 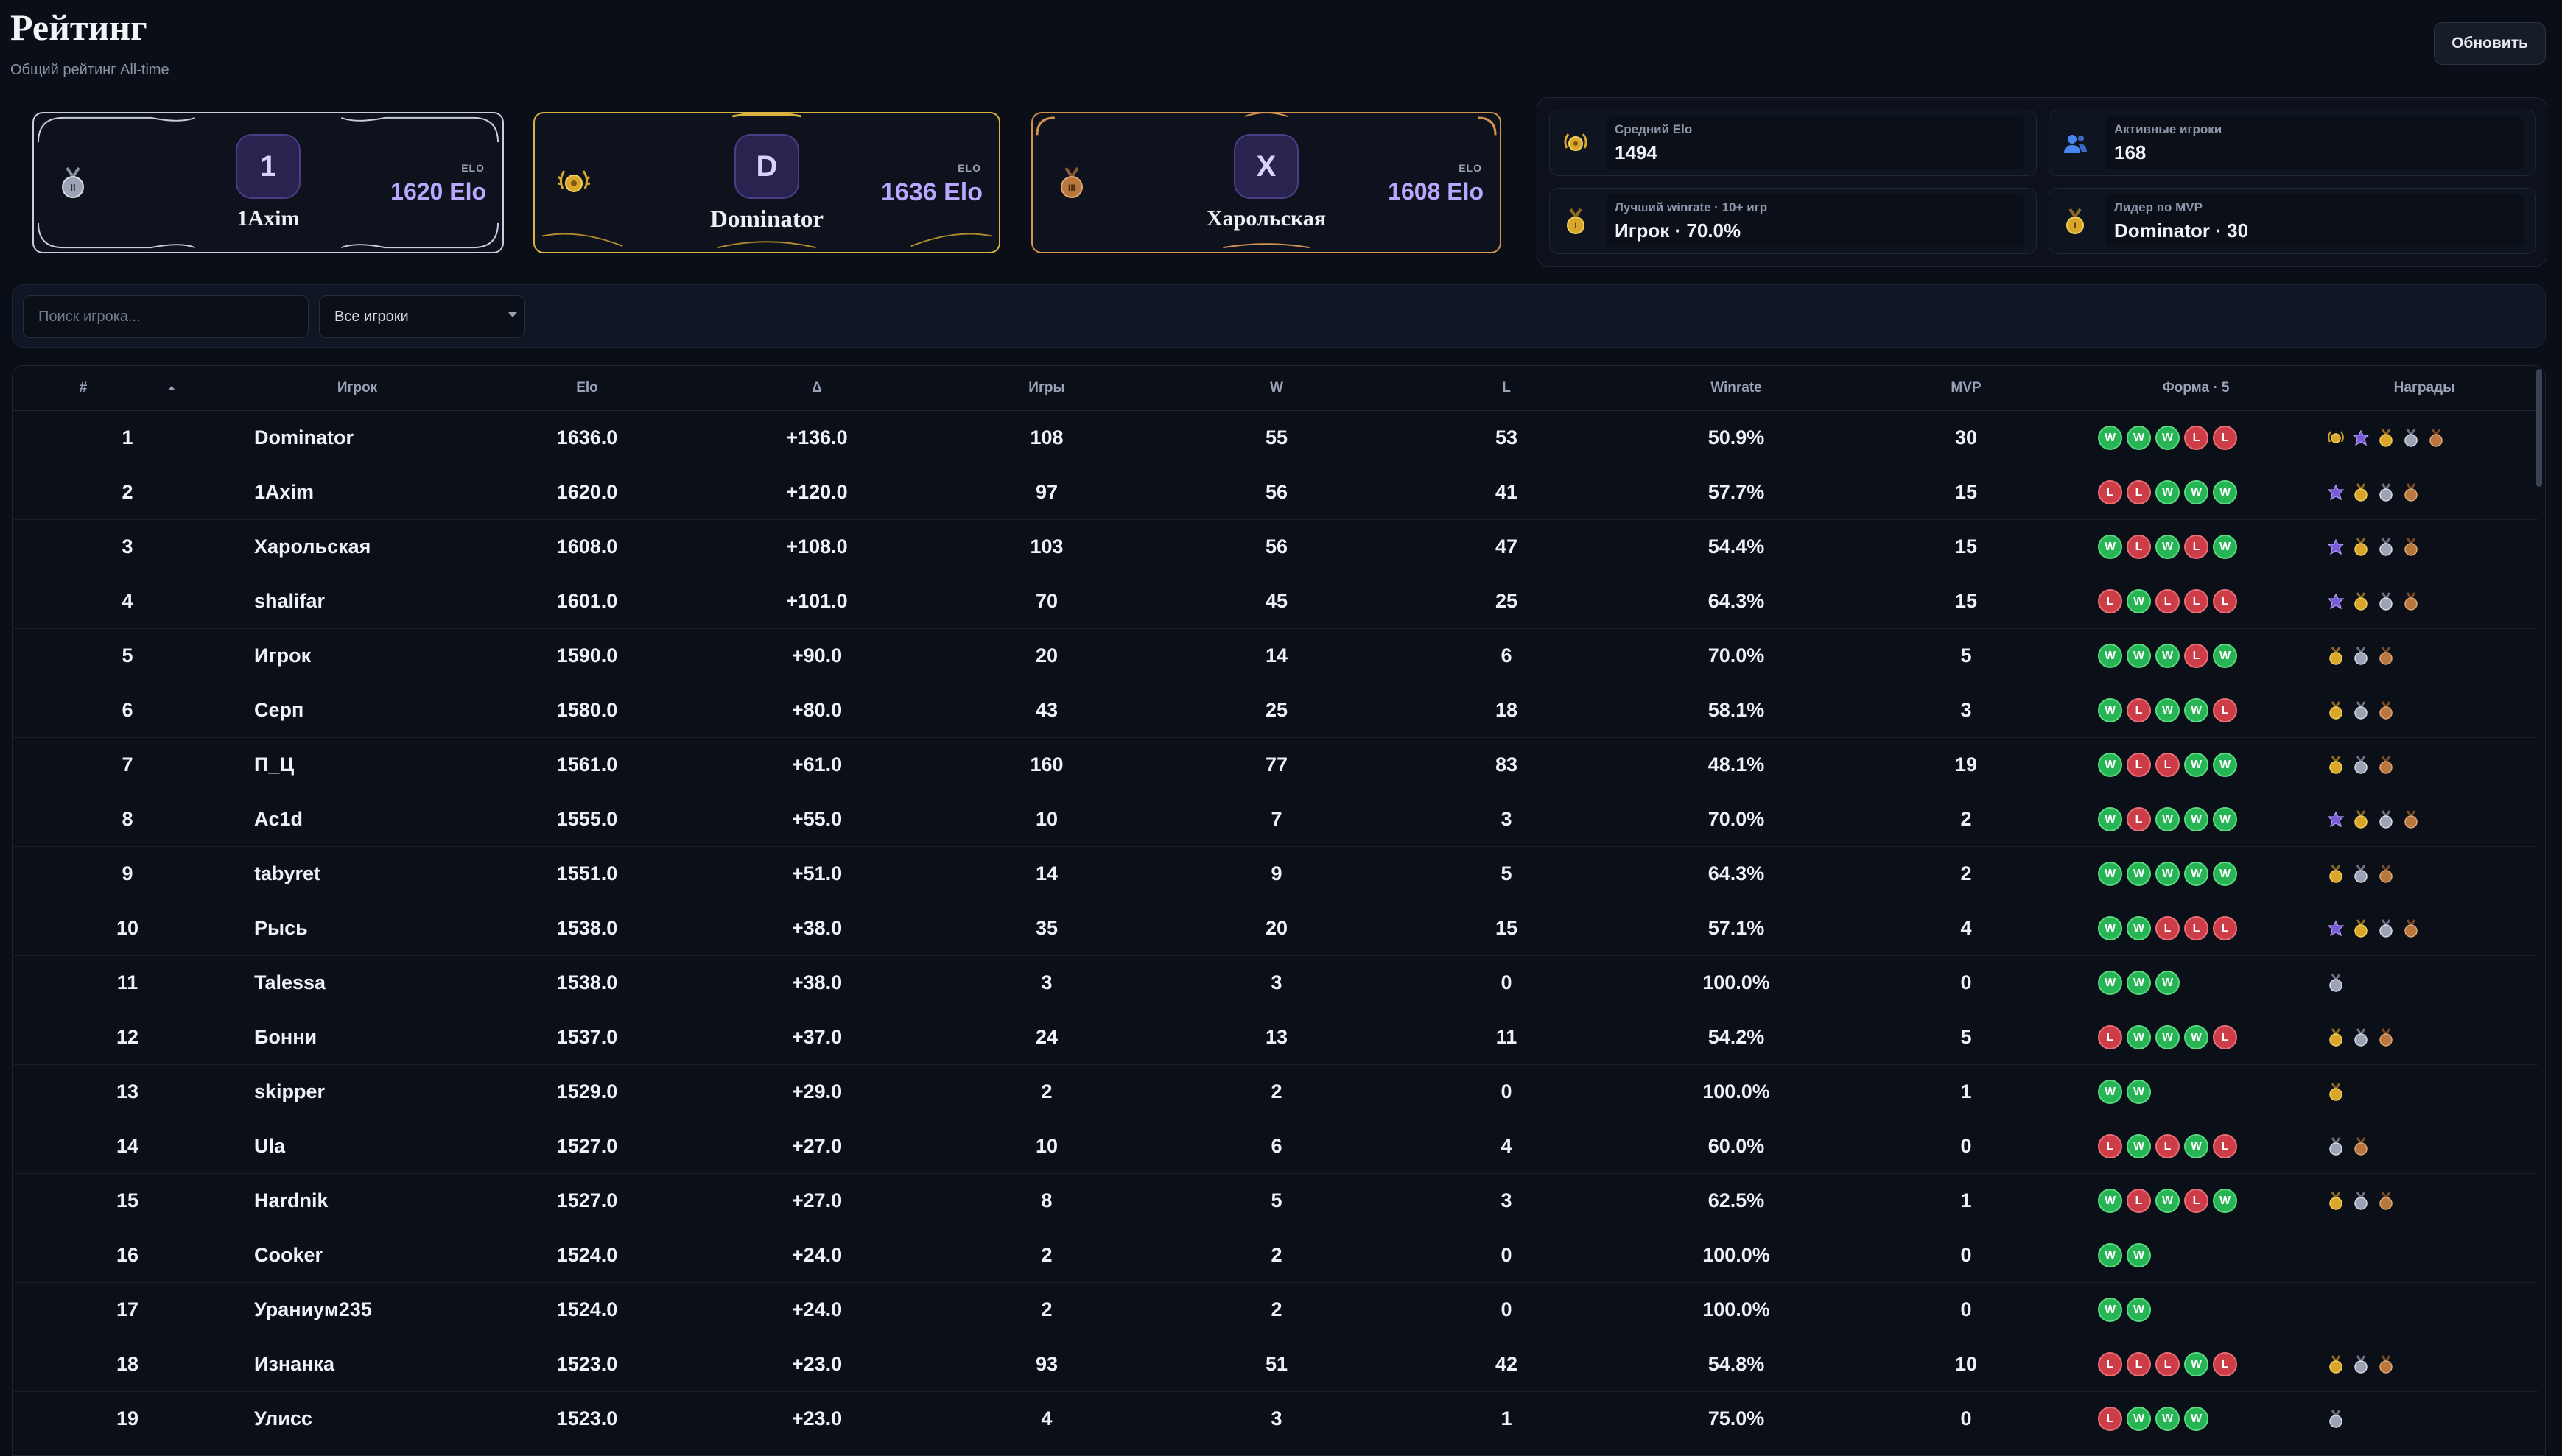 I want to click on sort-asc-icon, so click(x=172, y=388).